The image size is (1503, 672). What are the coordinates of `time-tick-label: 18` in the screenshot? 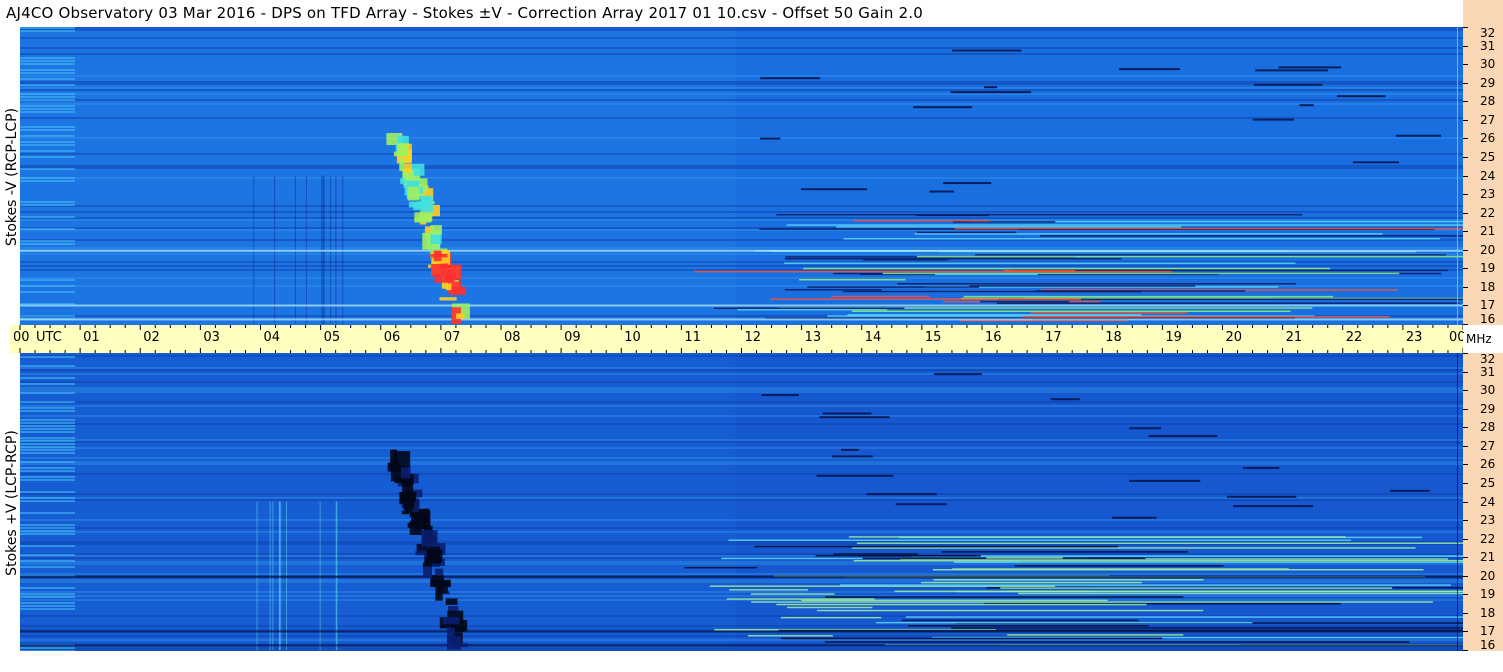 It's located at (1113, 337).